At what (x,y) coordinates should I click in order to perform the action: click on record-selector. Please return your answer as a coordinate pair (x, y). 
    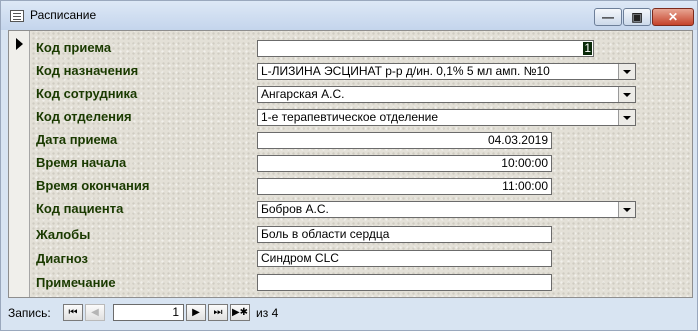
    Looking at the image, I should click on (19, 164).